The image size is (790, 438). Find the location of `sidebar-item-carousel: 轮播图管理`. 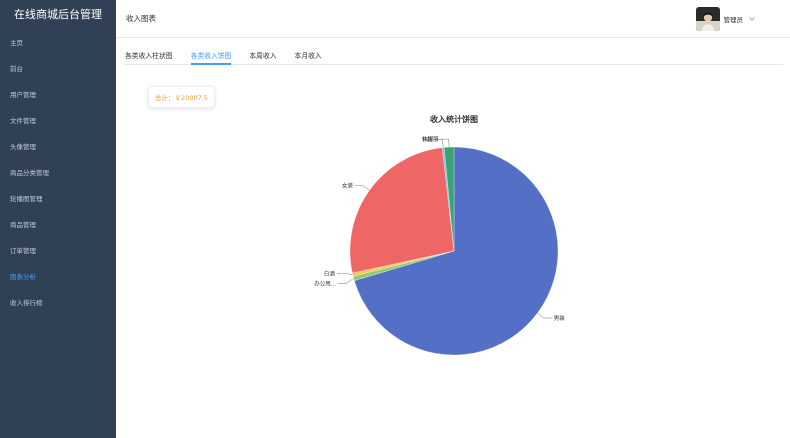

sidebar-item-carousel: 轮播图管理 is located at coordinates (58, 199).